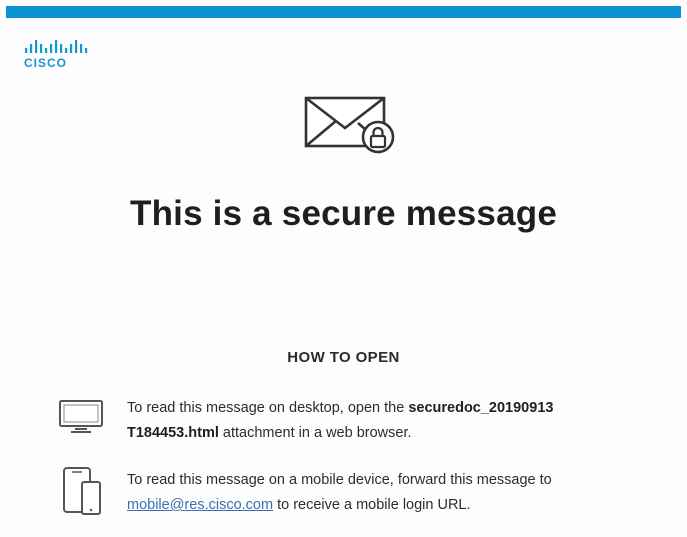 Image resolution: width=687 pixels, height=537 pixels. I want to click on top-accent-bar, so click(343, 12).